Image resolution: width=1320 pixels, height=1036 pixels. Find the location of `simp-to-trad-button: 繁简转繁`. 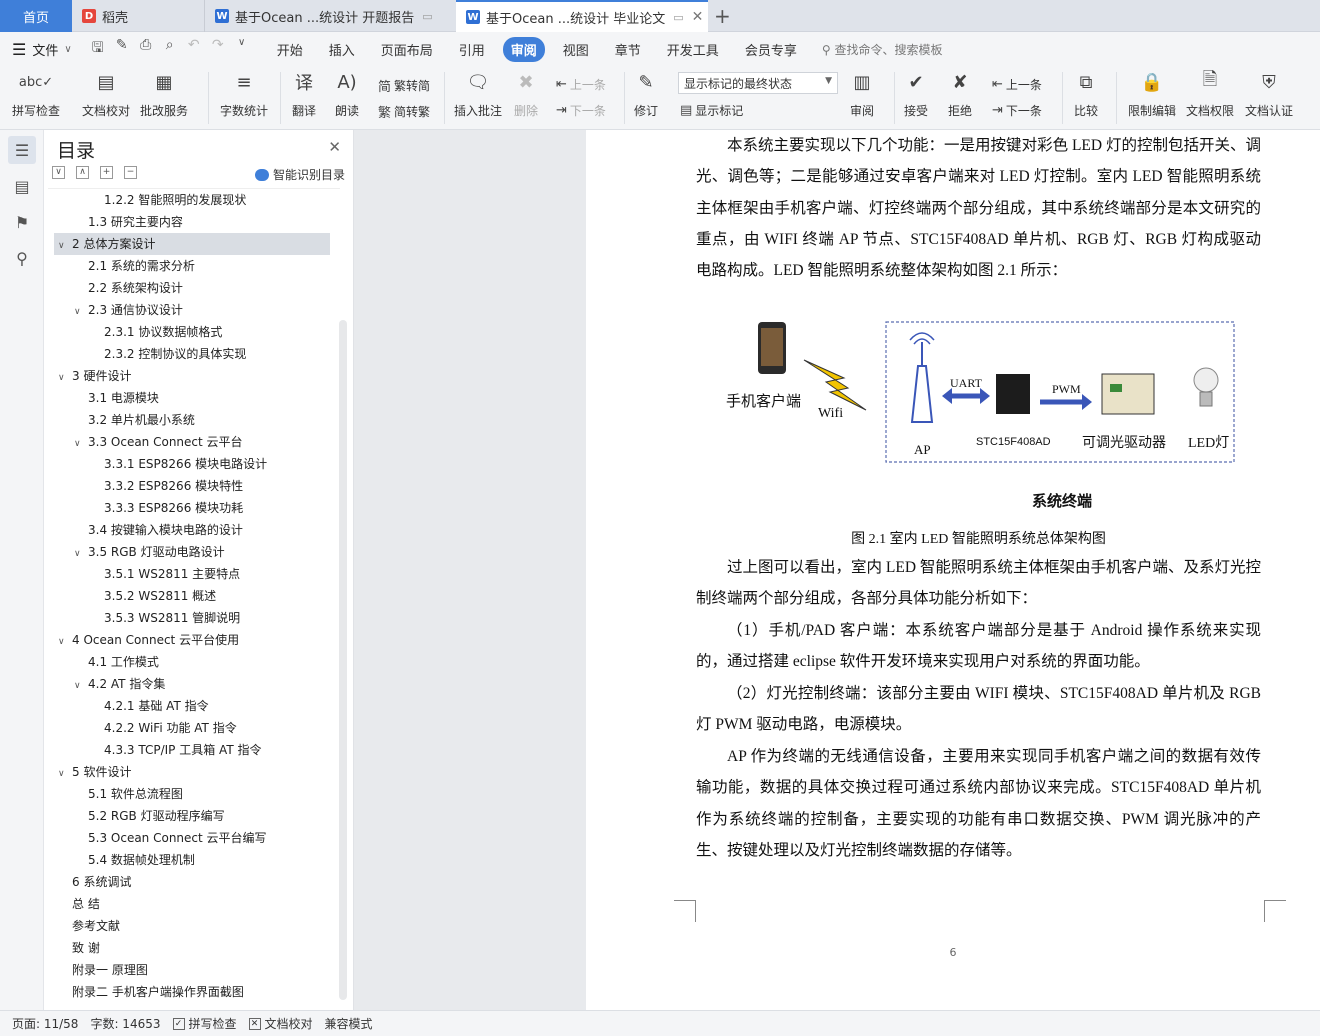

simp-to-trad-button: 繁简转繁 is located at coordinates (404, 111).